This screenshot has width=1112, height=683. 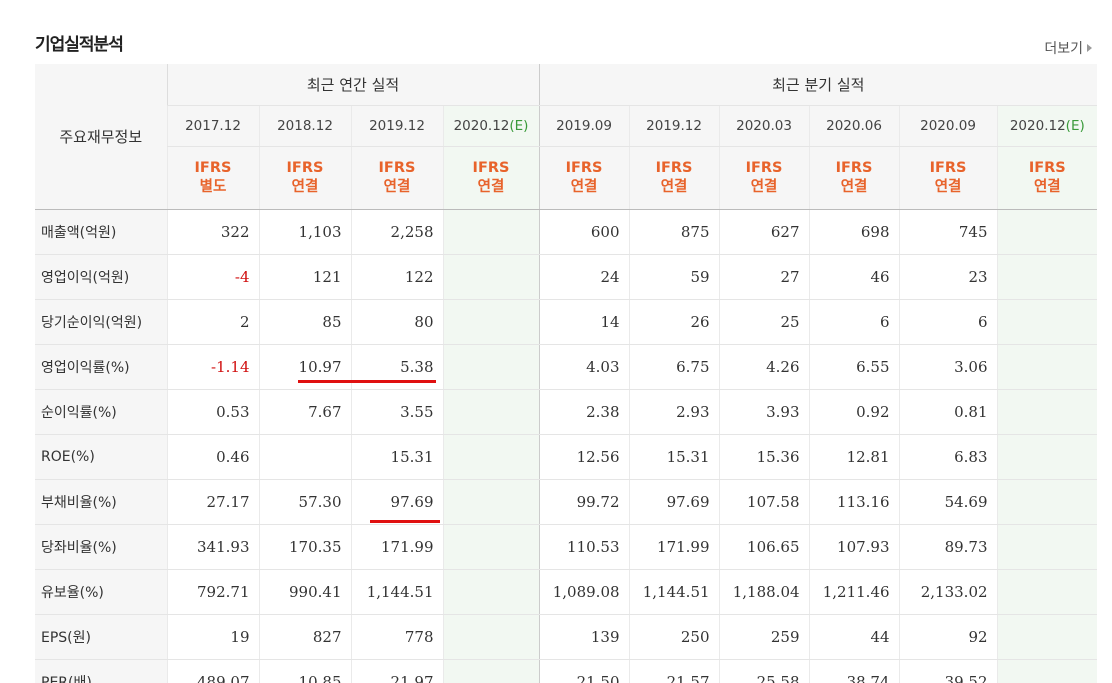 What do you see at coordinates (212, 502) in the screenshot?
I see `table-cell: 27.17` at bounding box center [212, 502].